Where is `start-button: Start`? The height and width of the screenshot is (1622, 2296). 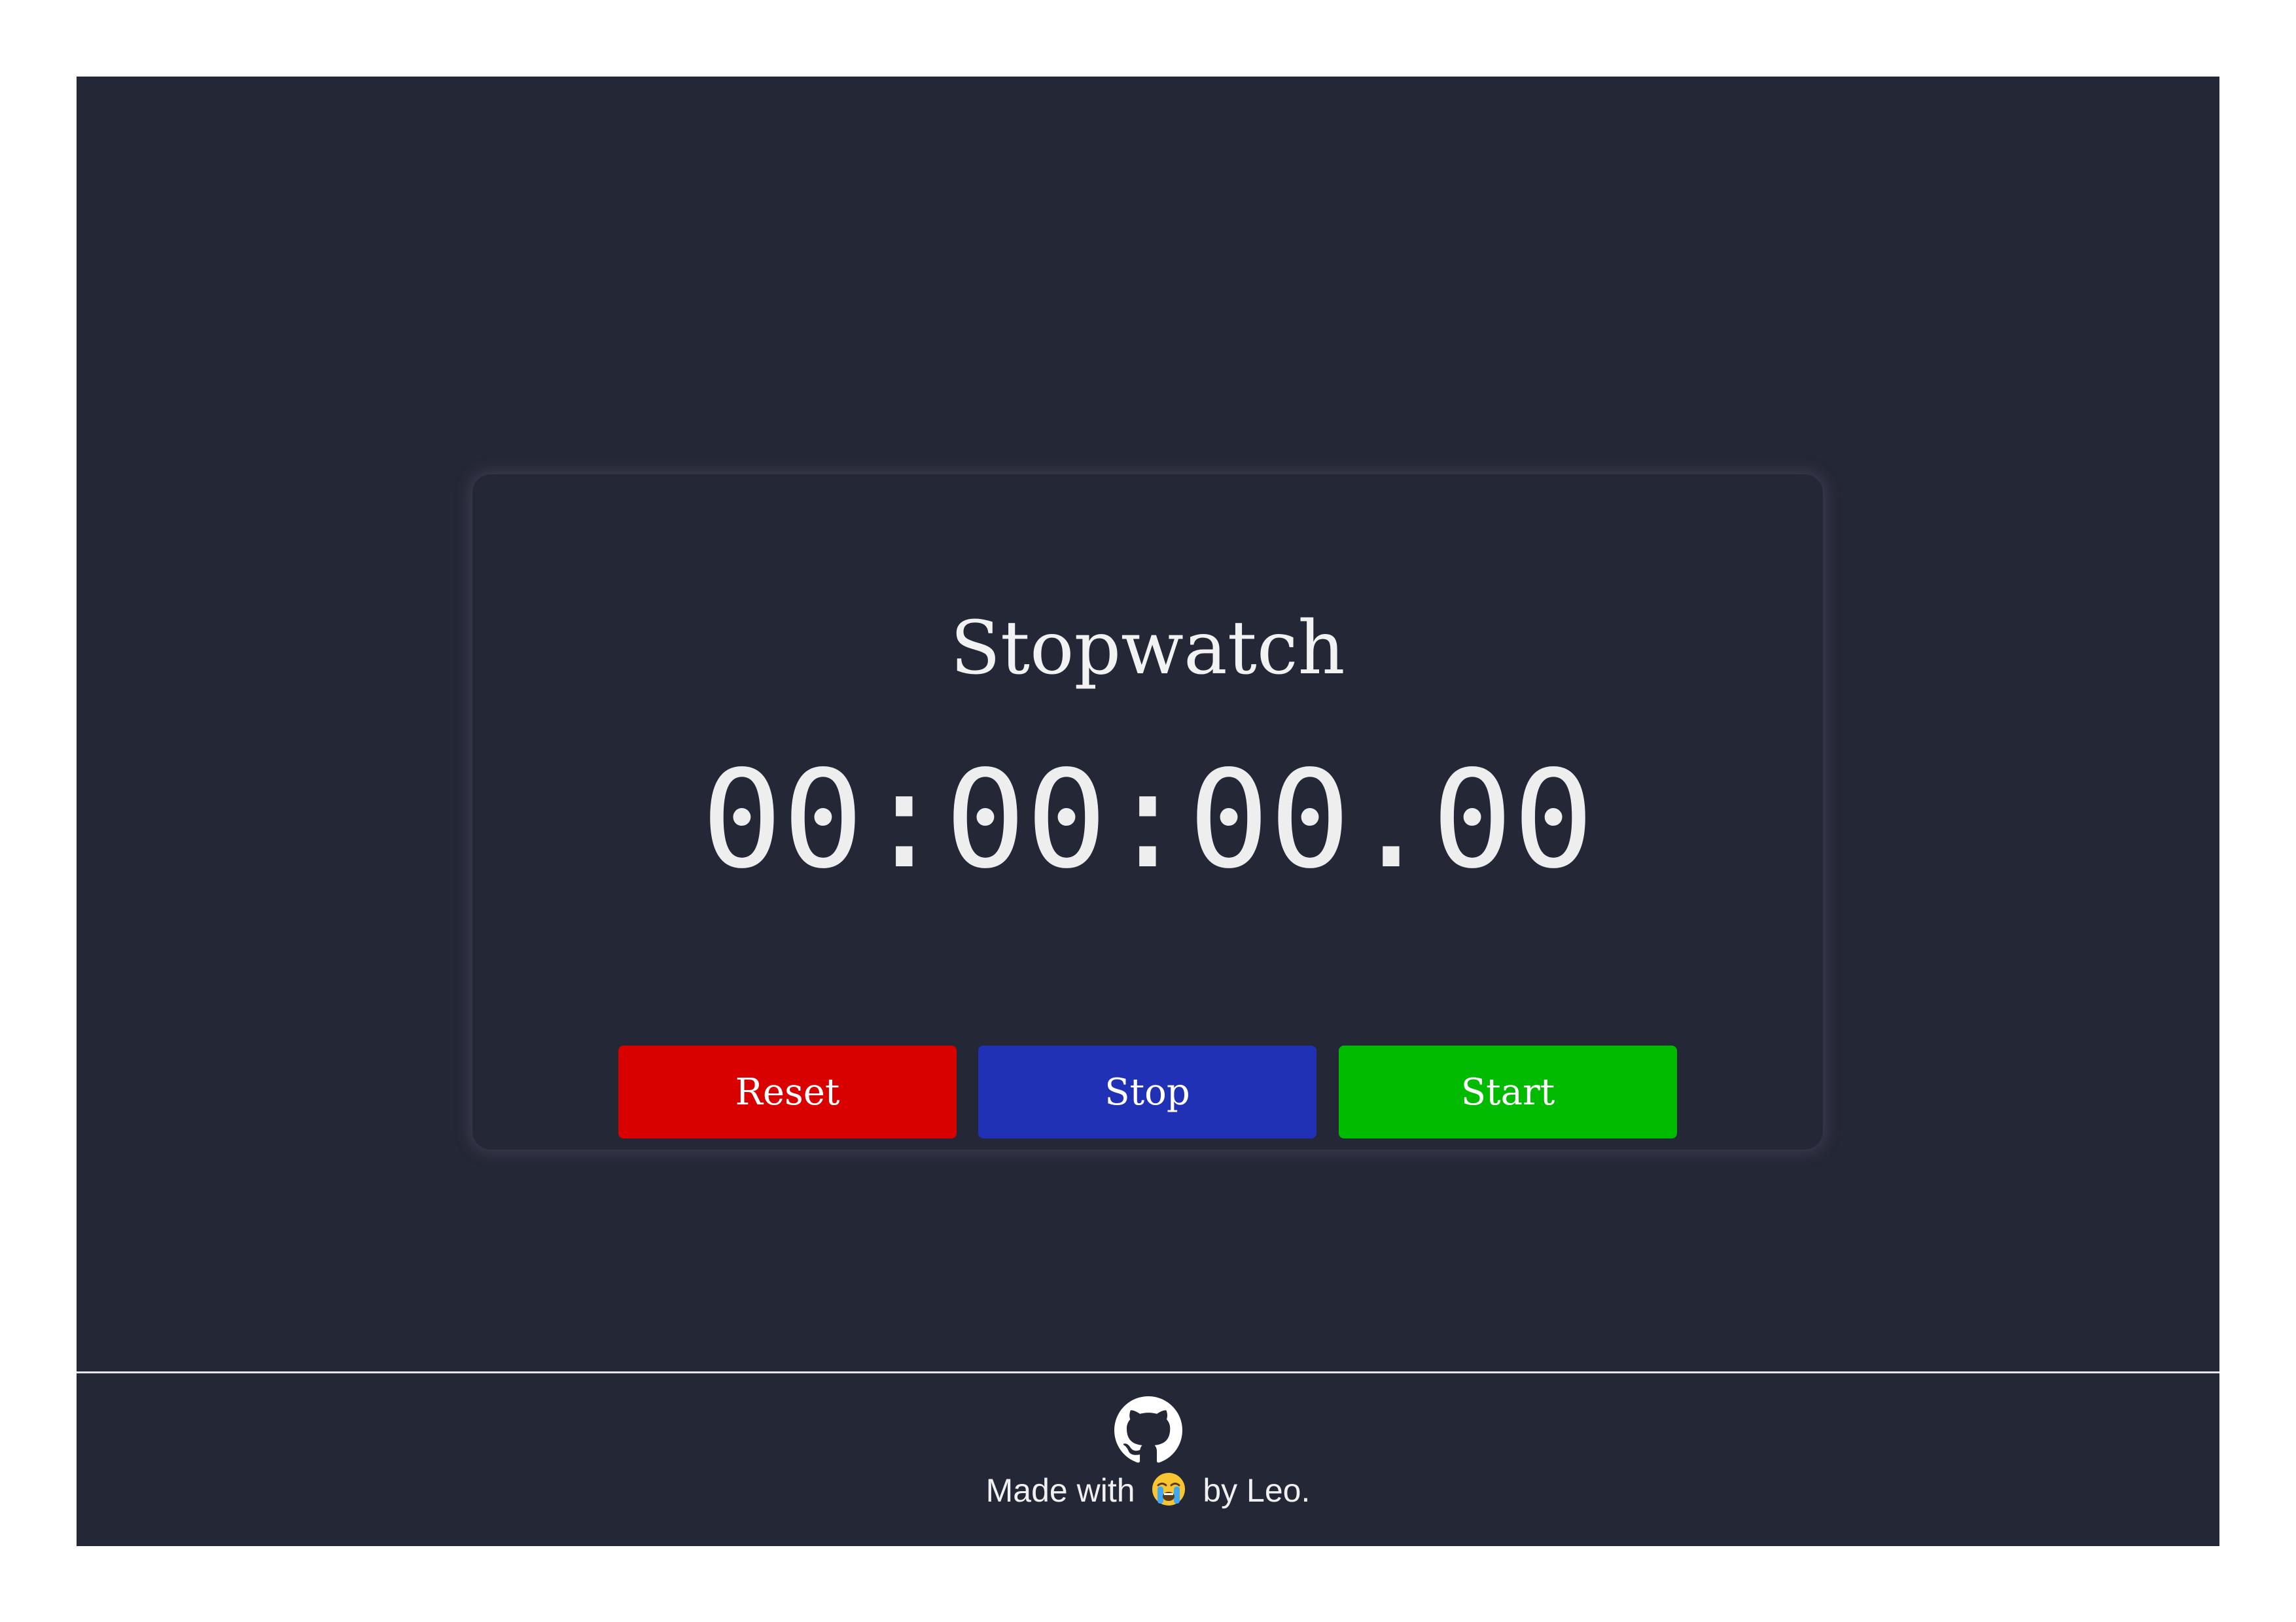 start-button: Start is located at coordinates (1508, 1092).